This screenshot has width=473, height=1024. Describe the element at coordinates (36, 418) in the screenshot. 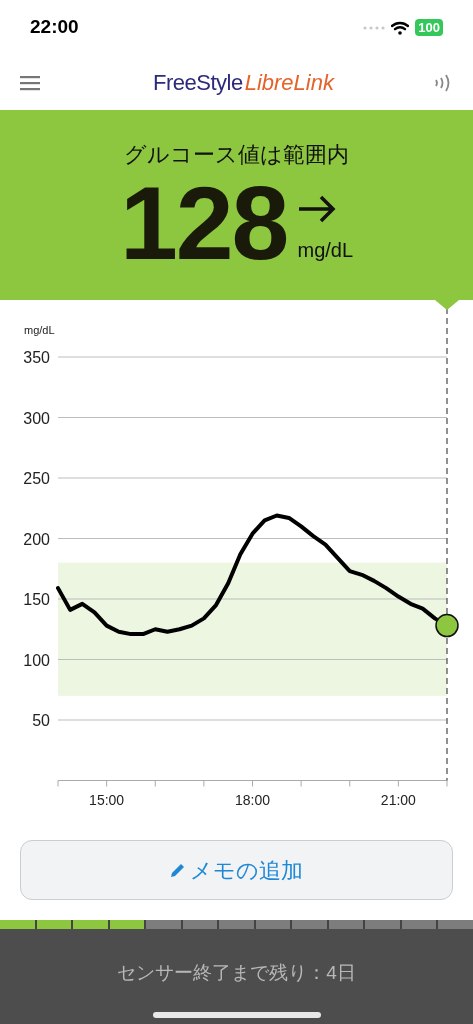

I see `y-axis-label: 300` at that location.